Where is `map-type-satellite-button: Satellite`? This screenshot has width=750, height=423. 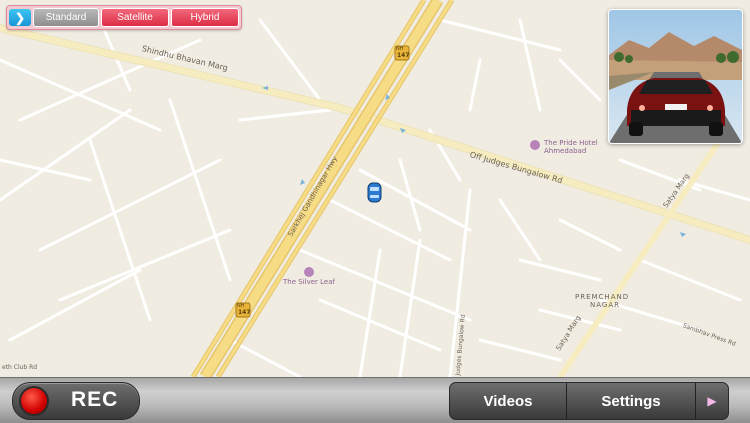
map-type-satellite-button: Satellite is located at coordinates (135, 17).